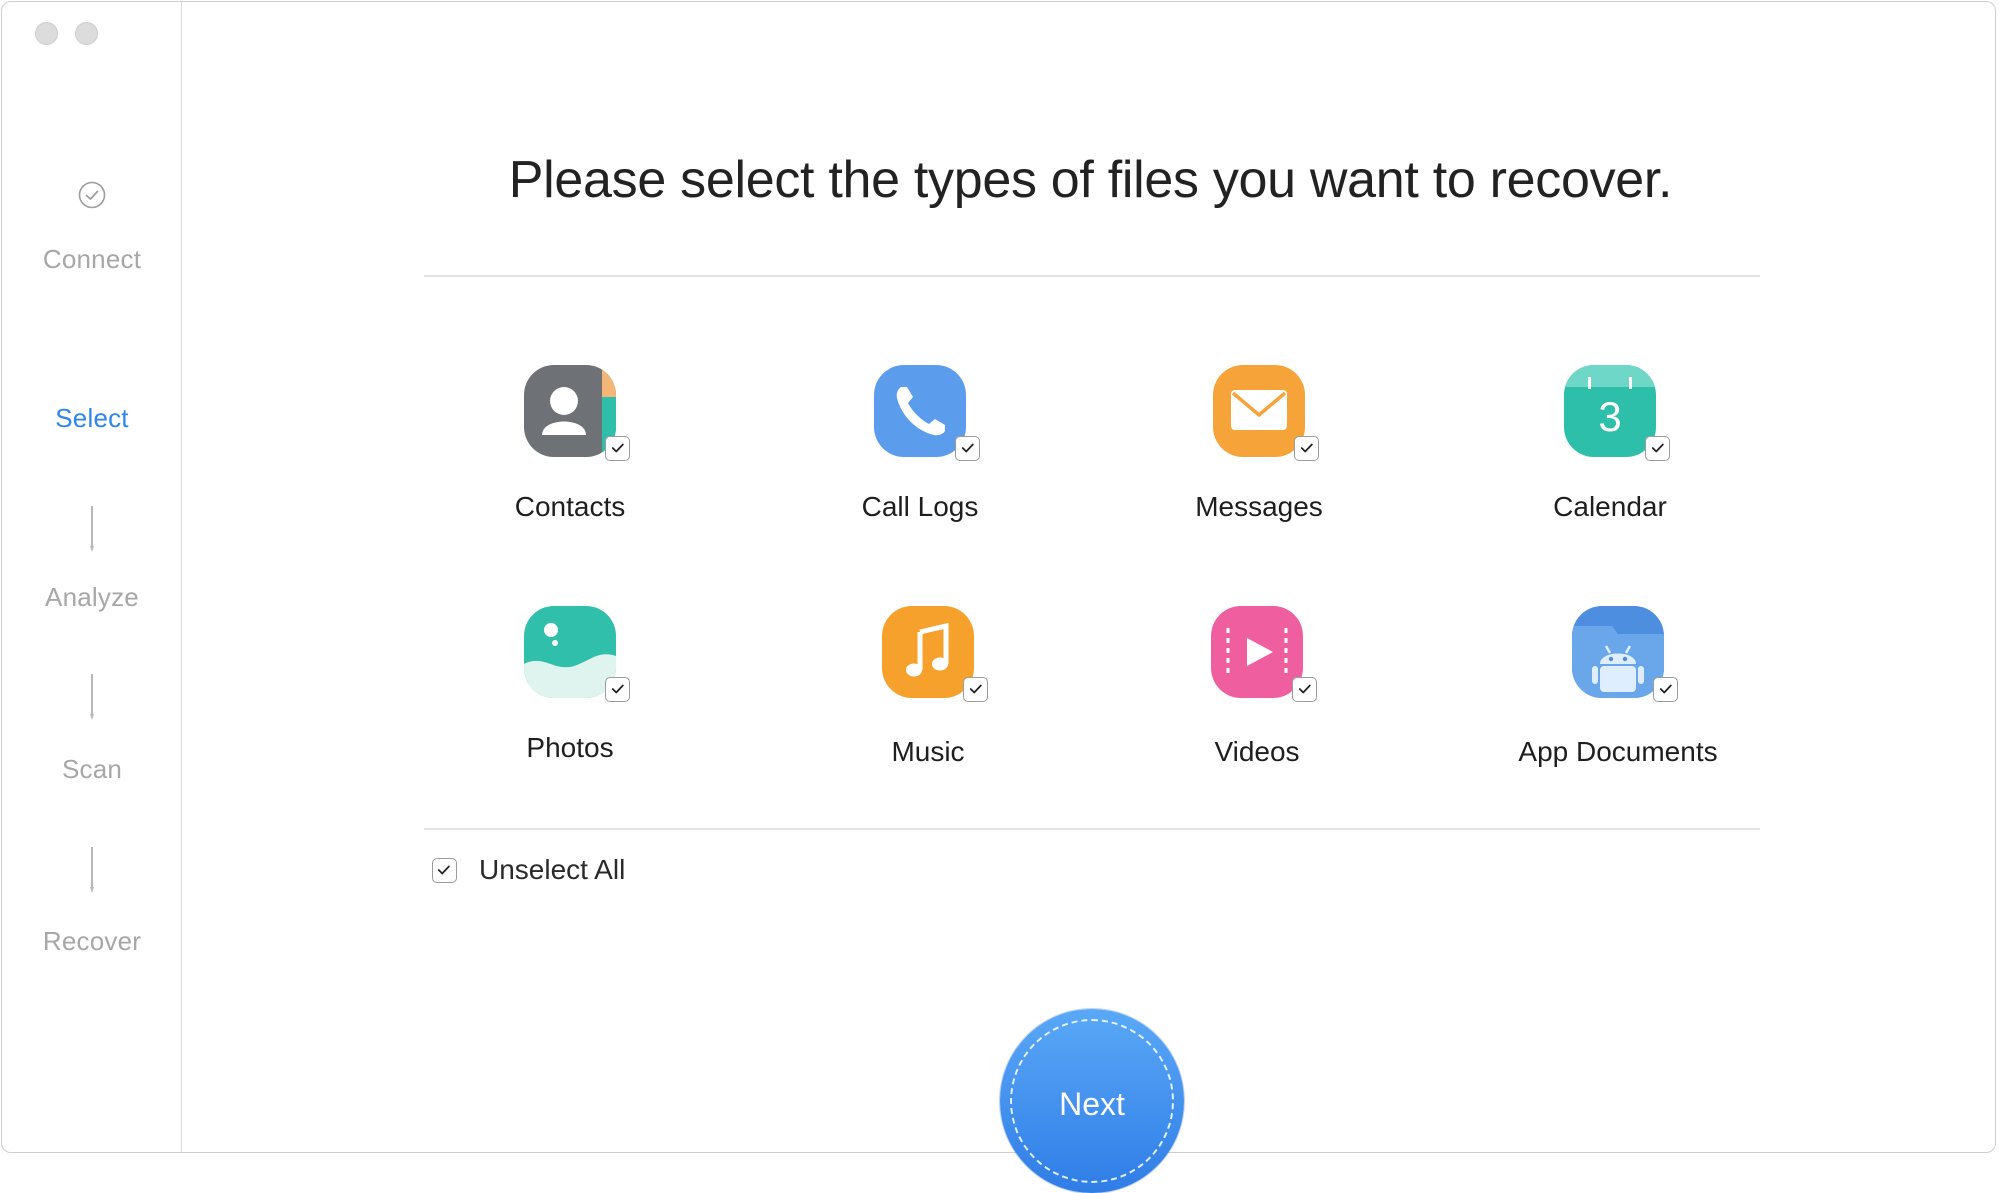  Describe the element at coordinates (1259, 411) in the screenshot. I see `envelope-icon` at that location.